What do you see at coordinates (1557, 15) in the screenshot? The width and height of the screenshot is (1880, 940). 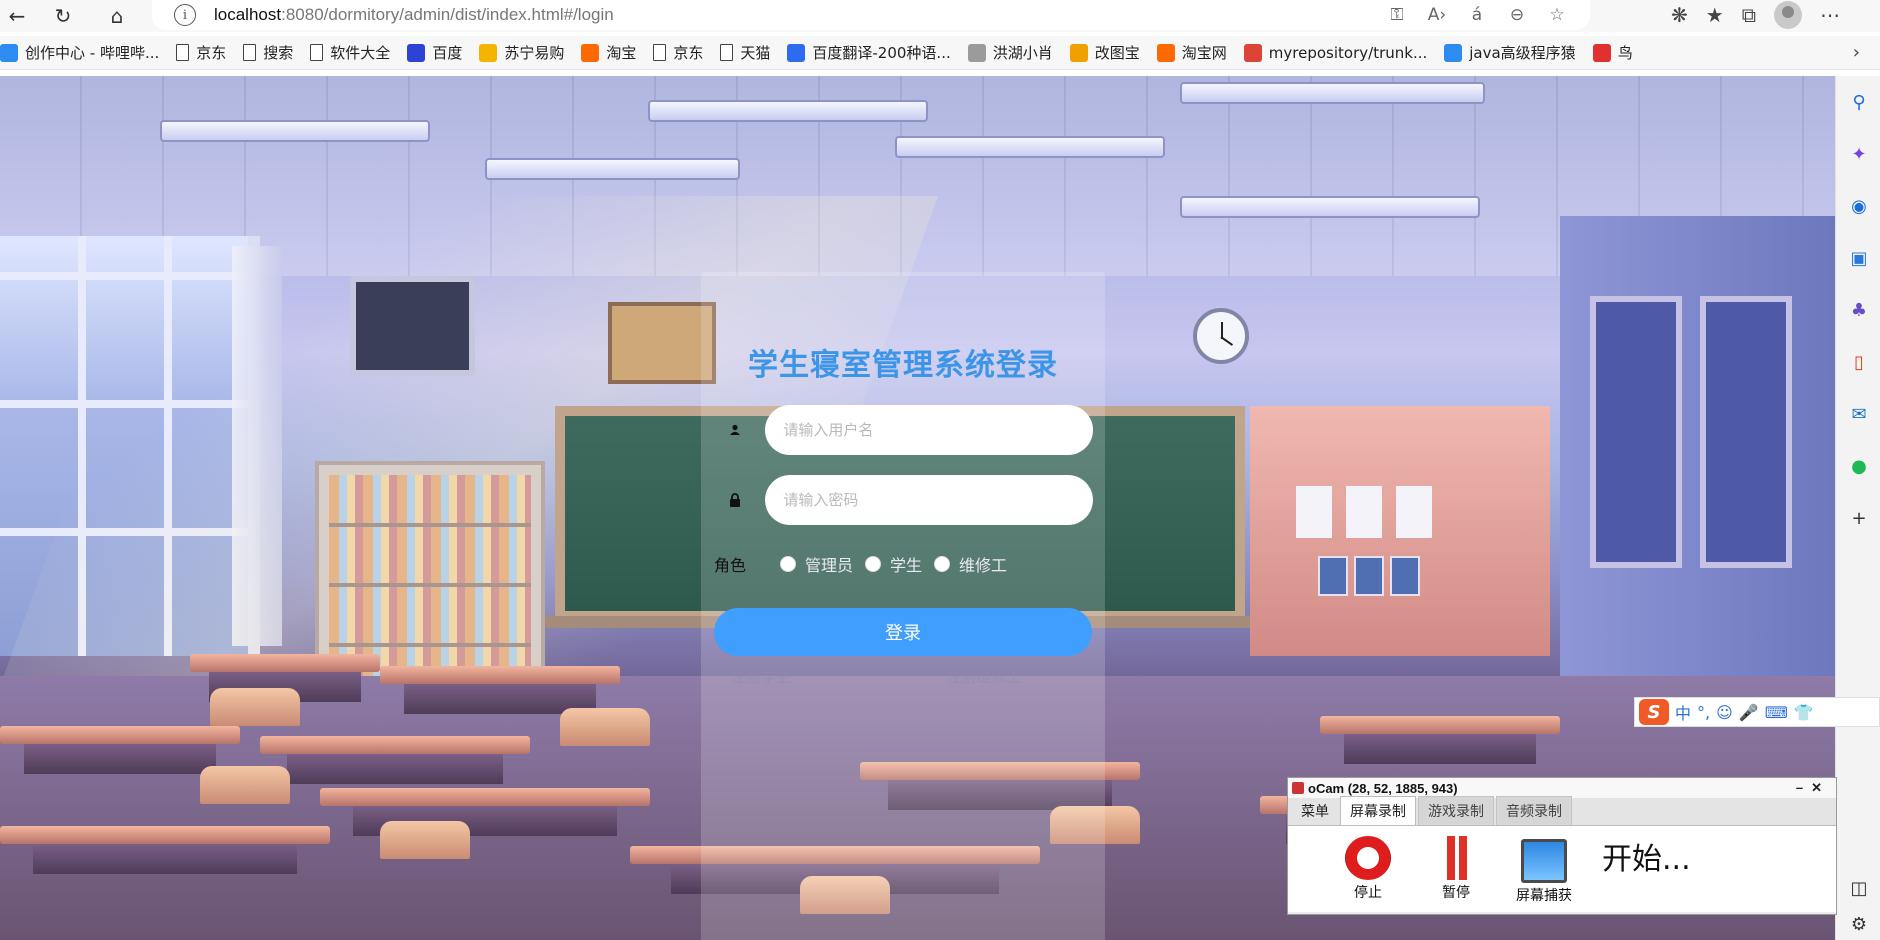 I see `add-favorite-icon: ☆` at bounding box center [1557, 15].